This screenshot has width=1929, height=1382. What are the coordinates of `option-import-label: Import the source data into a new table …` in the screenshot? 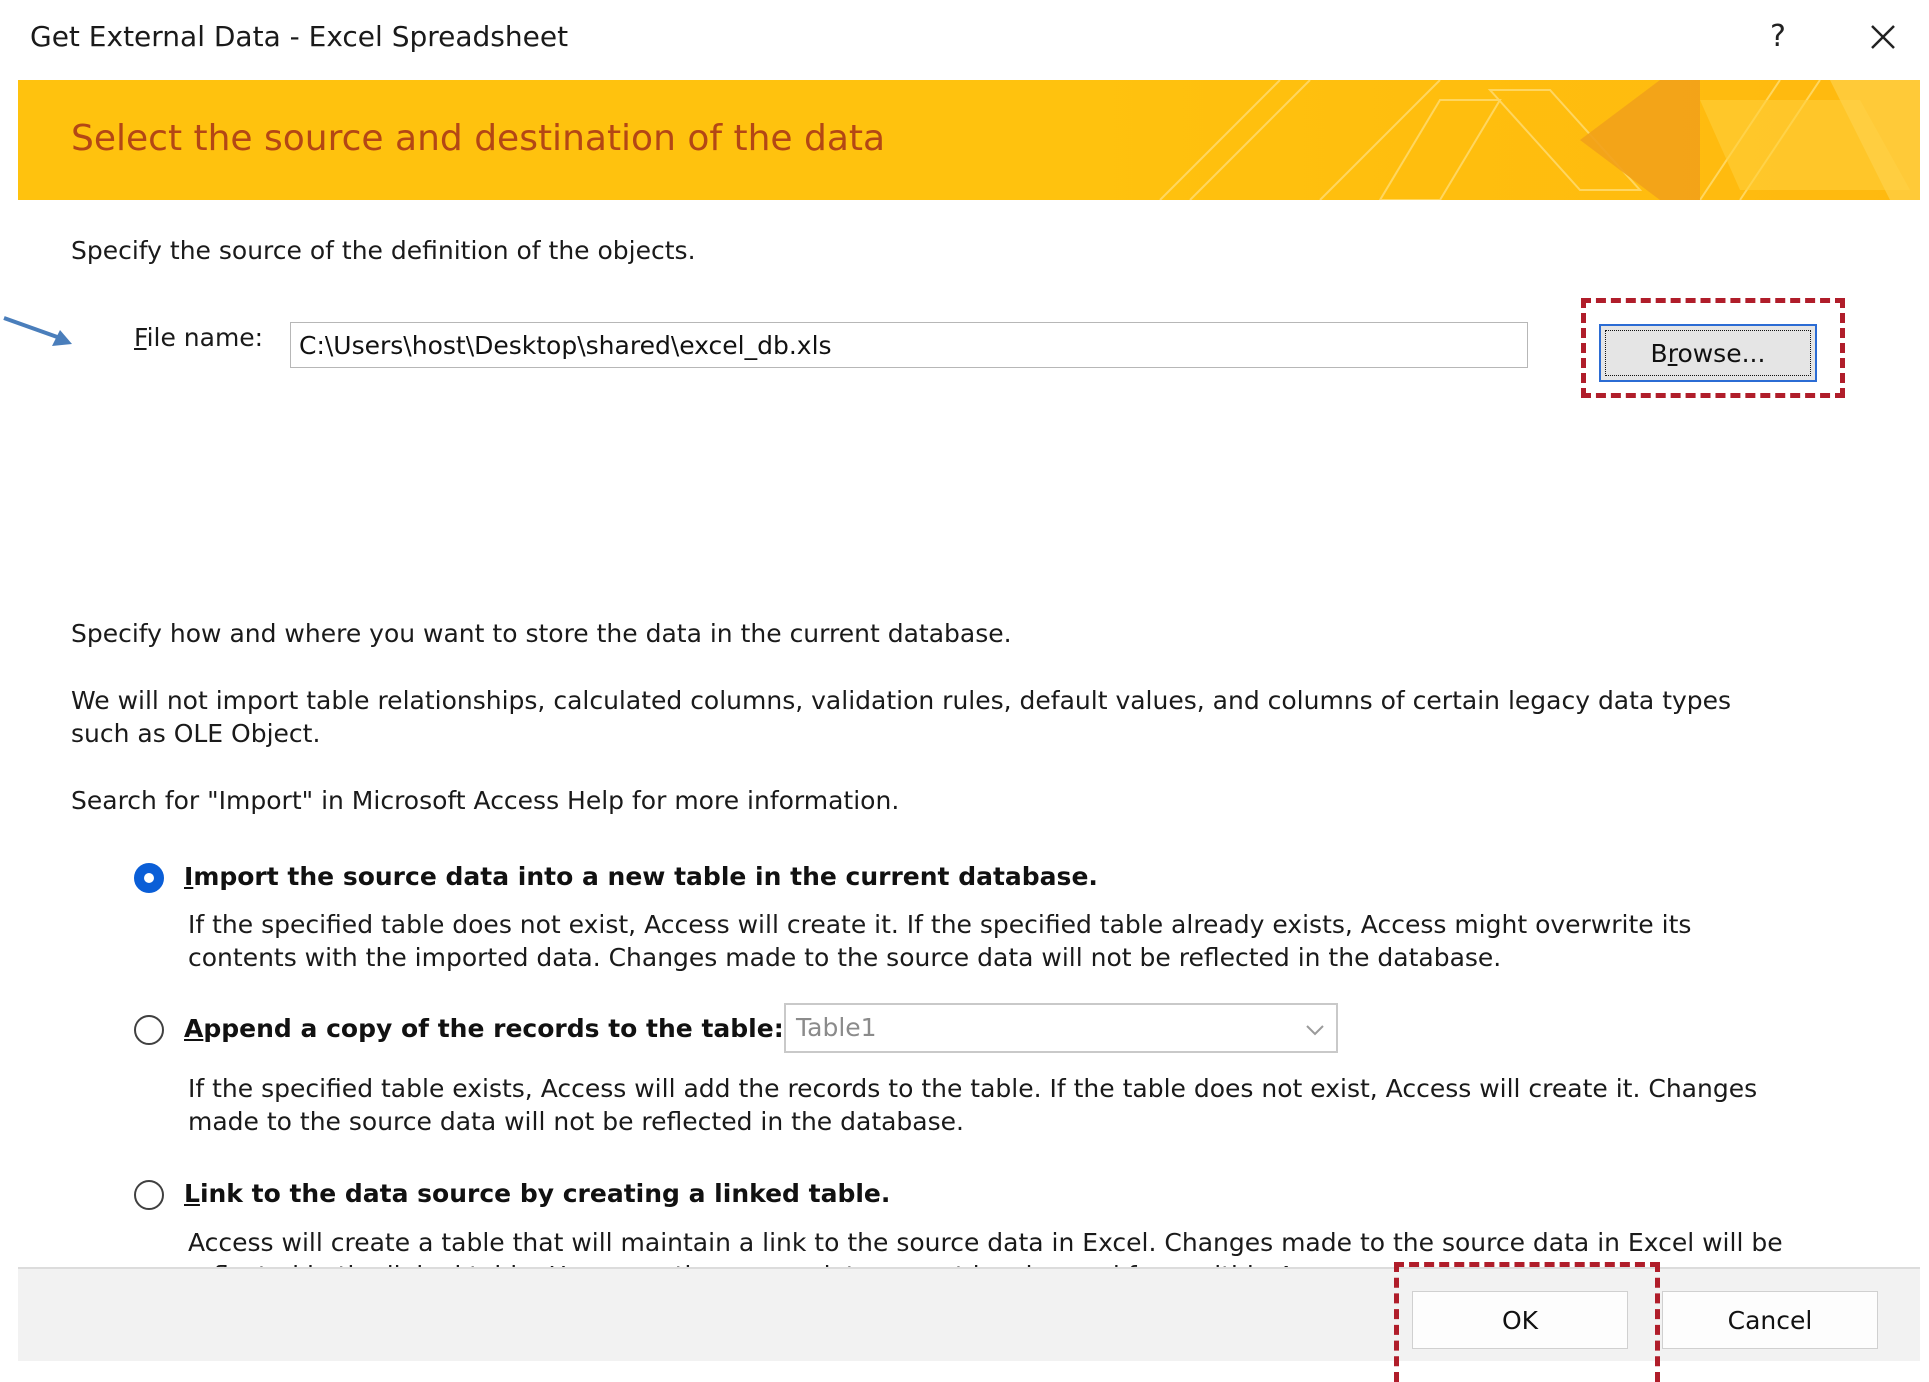 It's located at (641, 876).